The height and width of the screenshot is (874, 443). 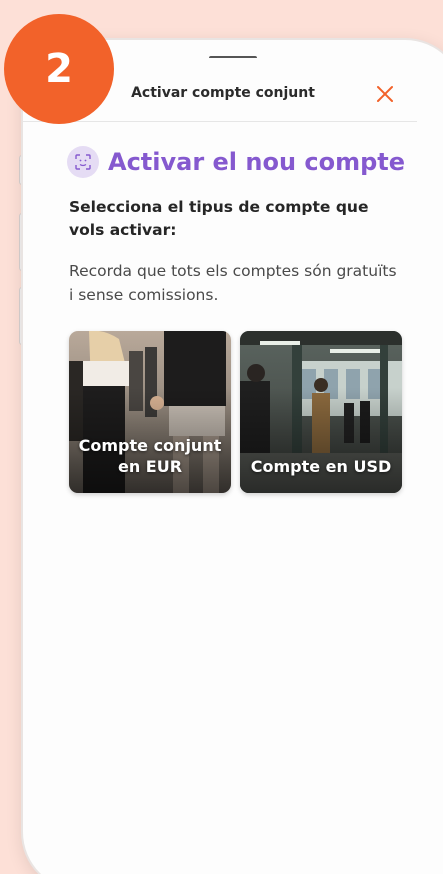 What do you see at coordinates (150, 456) in the screenshot?
I see `account-option-label: Compte conjunt en EUR` at bounding box center [150, 456].